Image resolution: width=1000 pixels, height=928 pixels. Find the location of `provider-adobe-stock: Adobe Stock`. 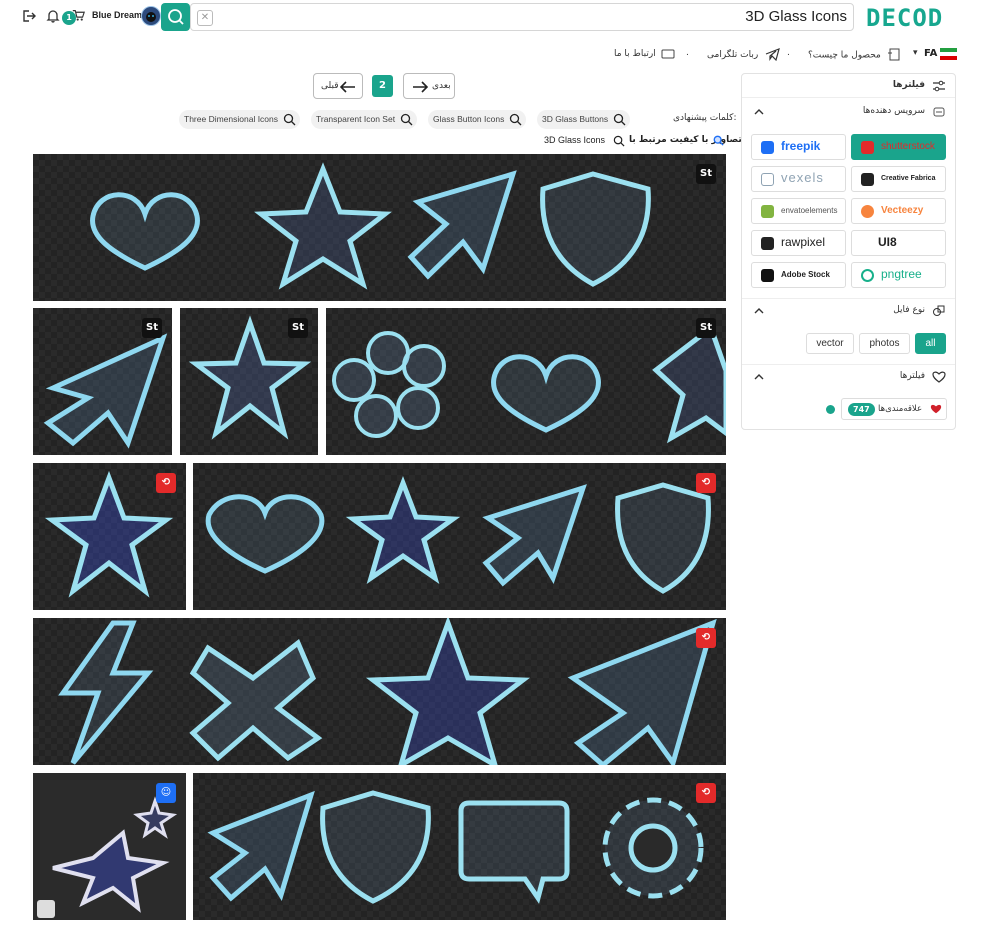

provider-adobe-stock: Adobe Stock is located at coordinates (798, 275).